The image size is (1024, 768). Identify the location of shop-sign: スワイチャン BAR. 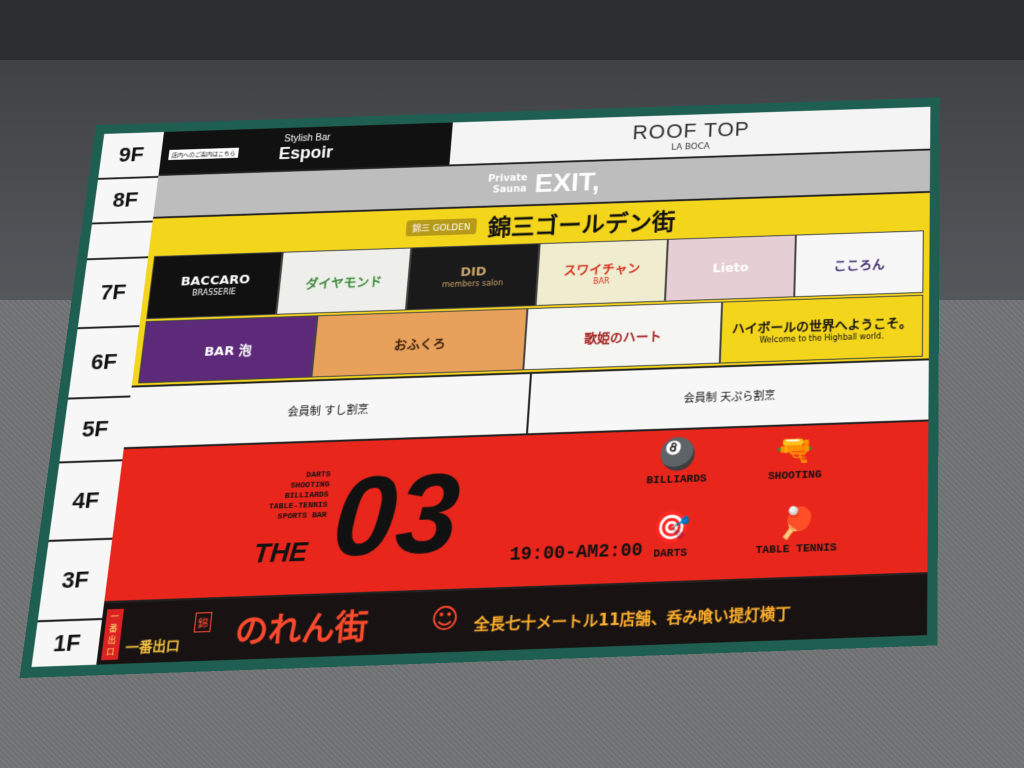
(601, 272).